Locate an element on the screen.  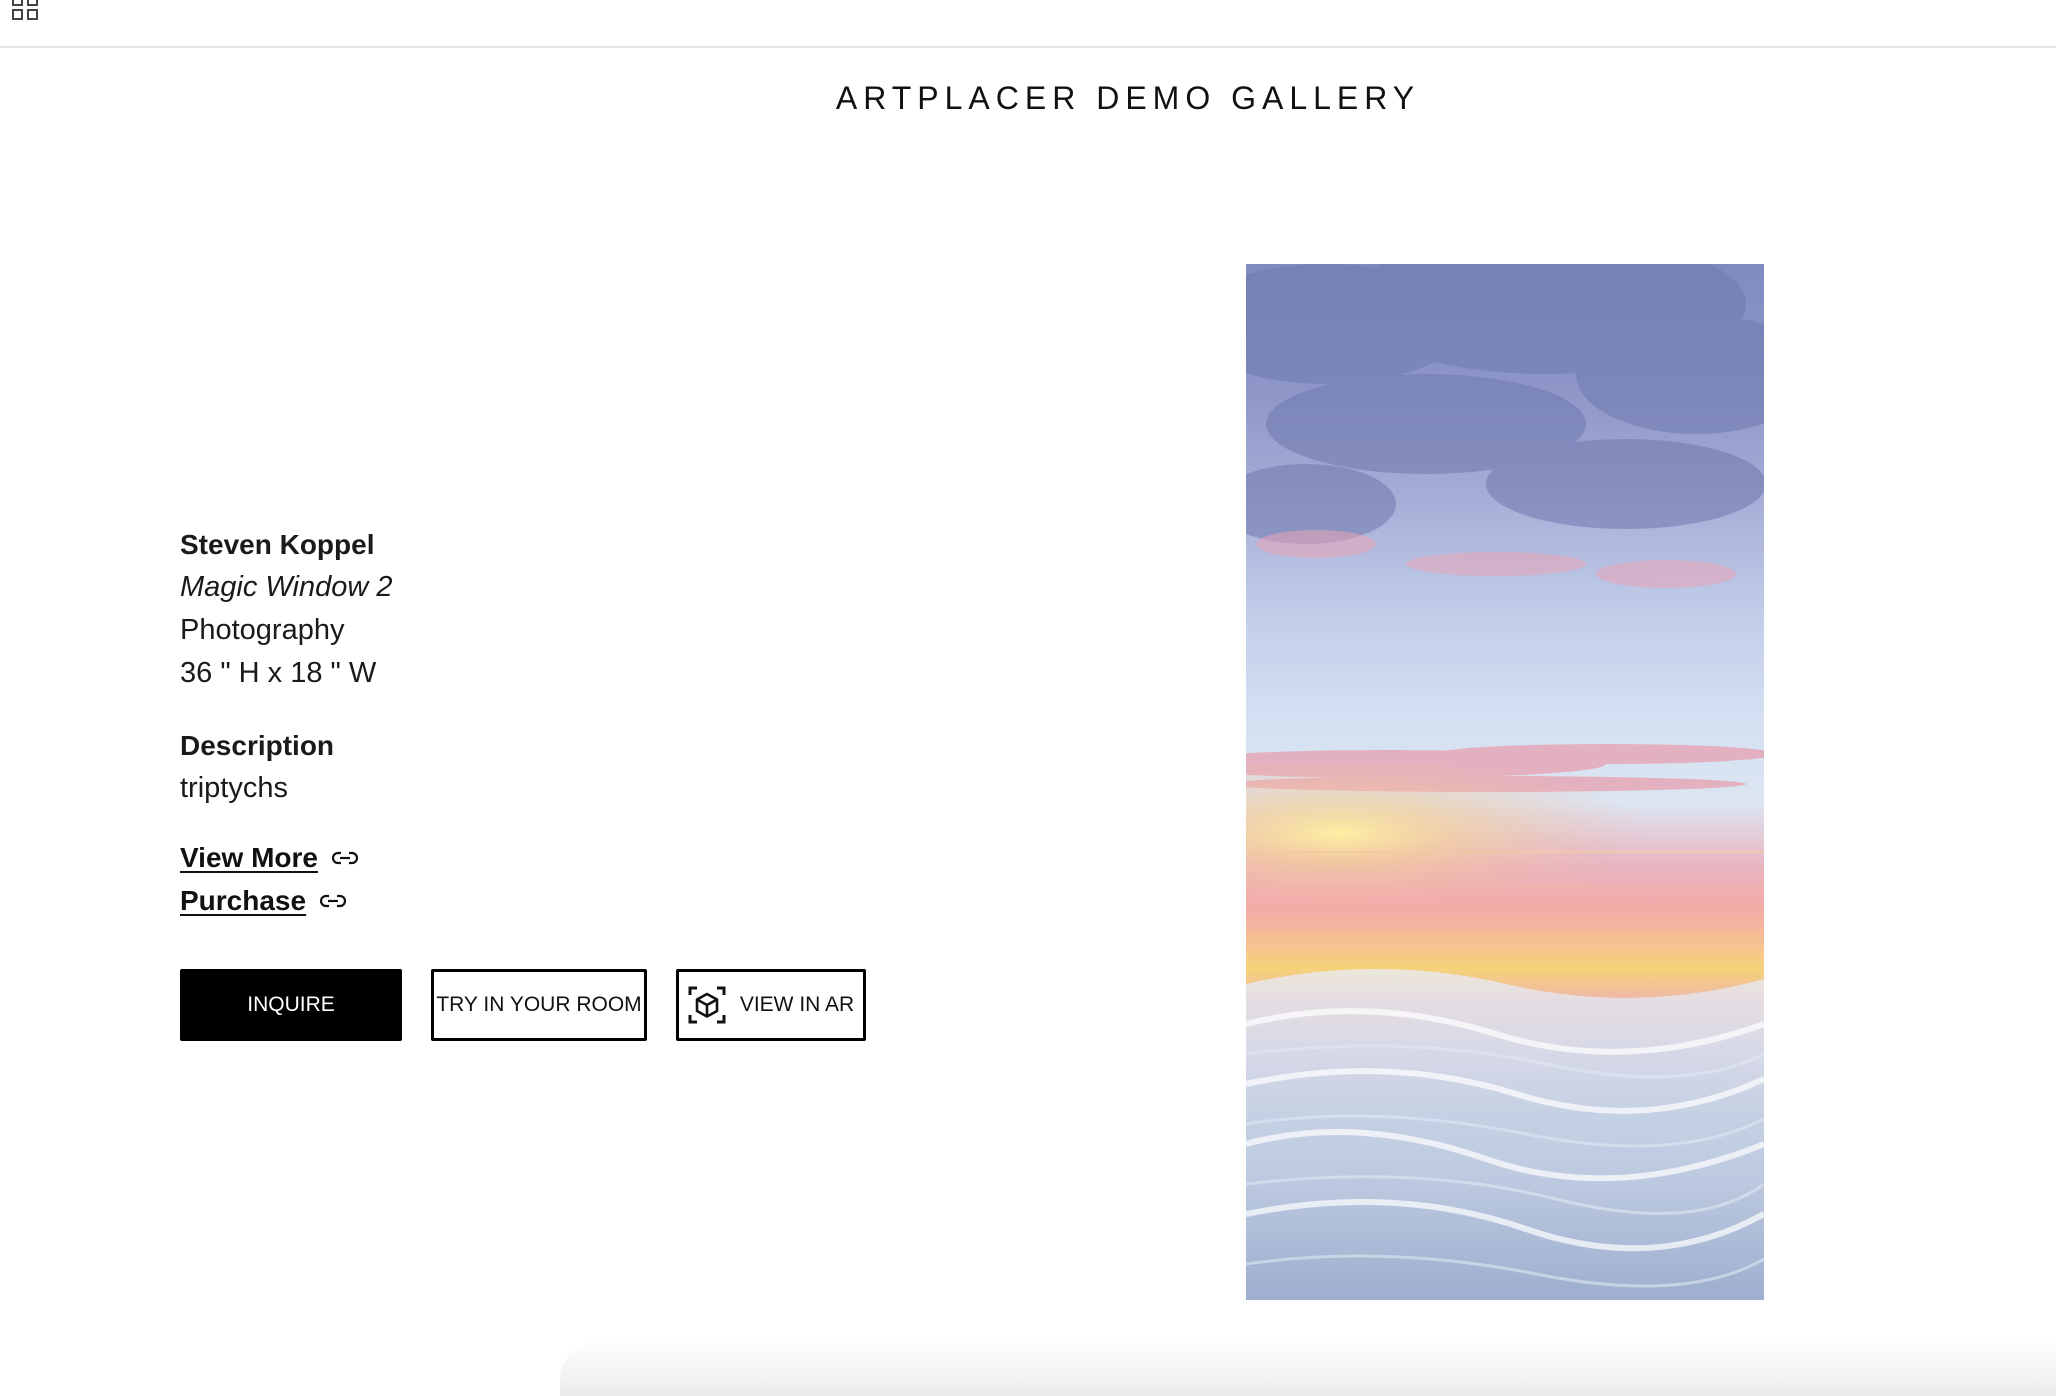
artwork-title: Magic Window 2 is located at coordinates (286, 587).